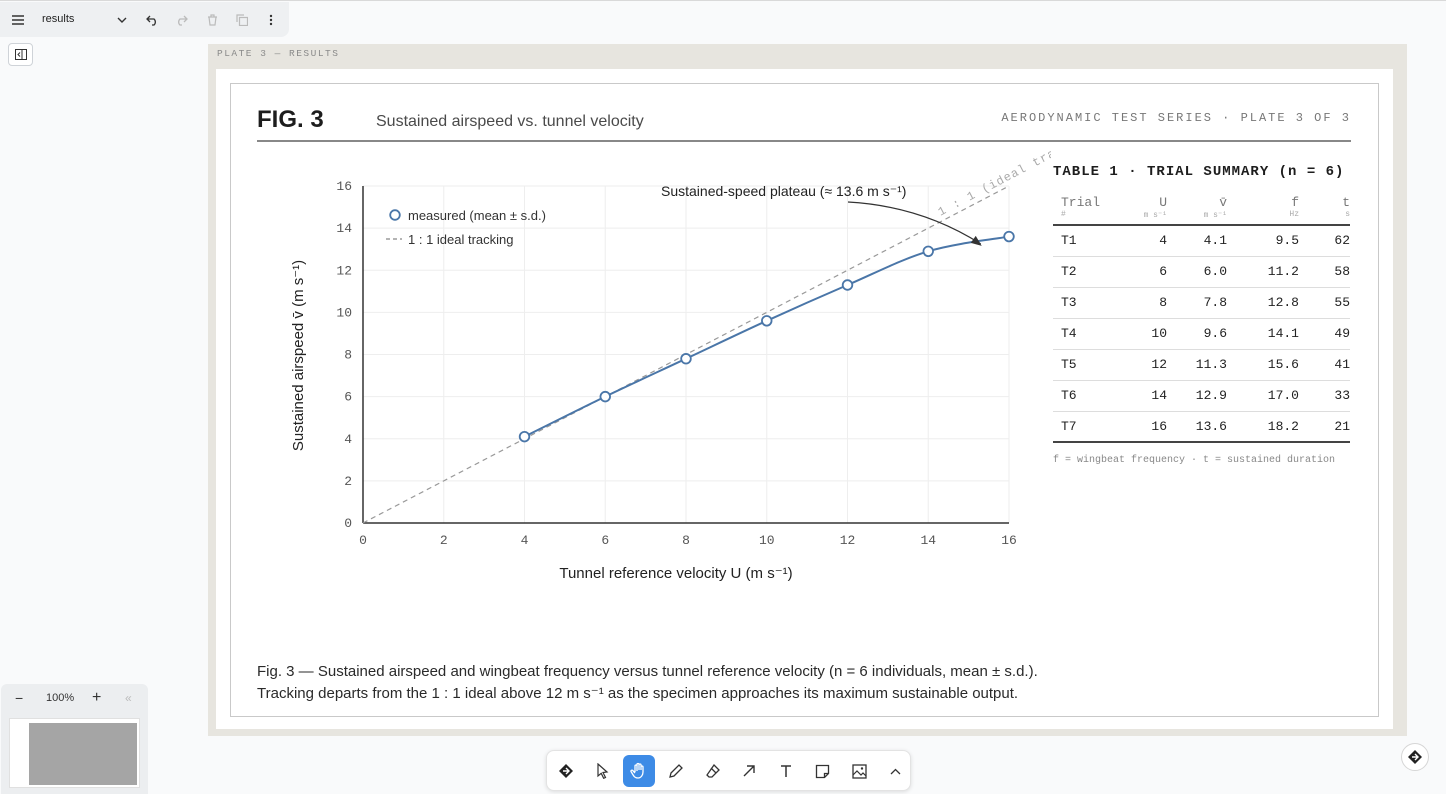 Image resolution: width=1446 pixels, height=794 pixels. What do you see at coordinates (181, 19) in the screenshot?
I see `redo-icon` at bounding box center [181, 19].